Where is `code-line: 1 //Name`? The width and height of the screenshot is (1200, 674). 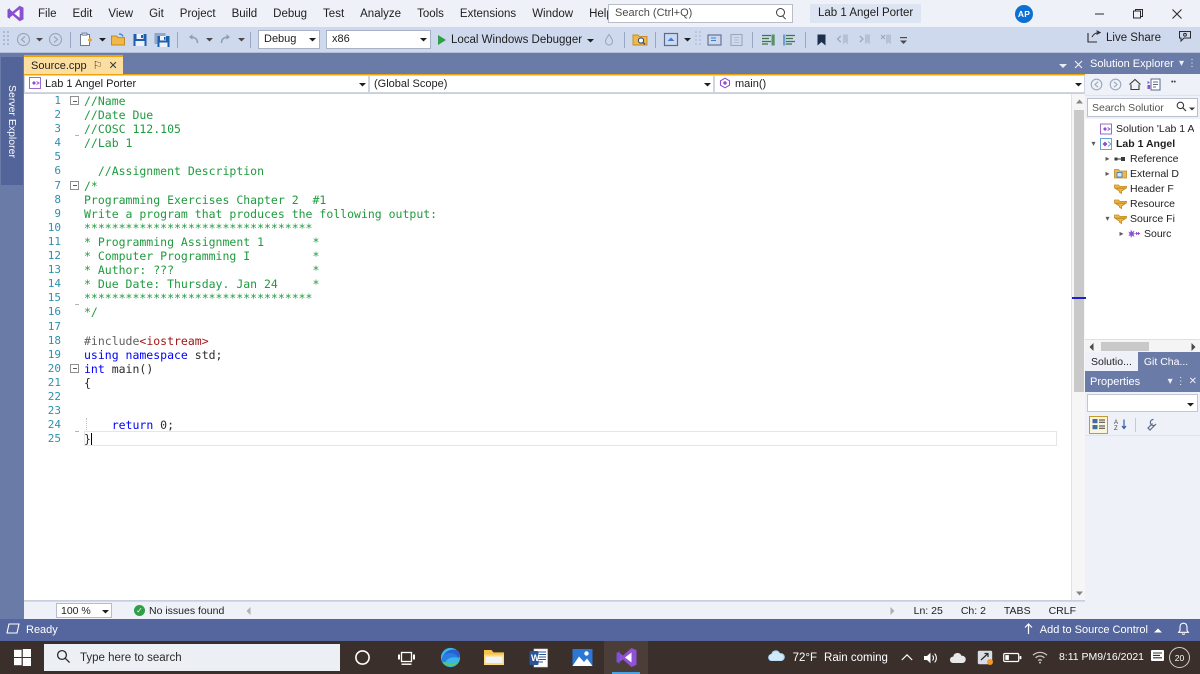 code-line: 1 //Name is located at coordinates (547, 101).